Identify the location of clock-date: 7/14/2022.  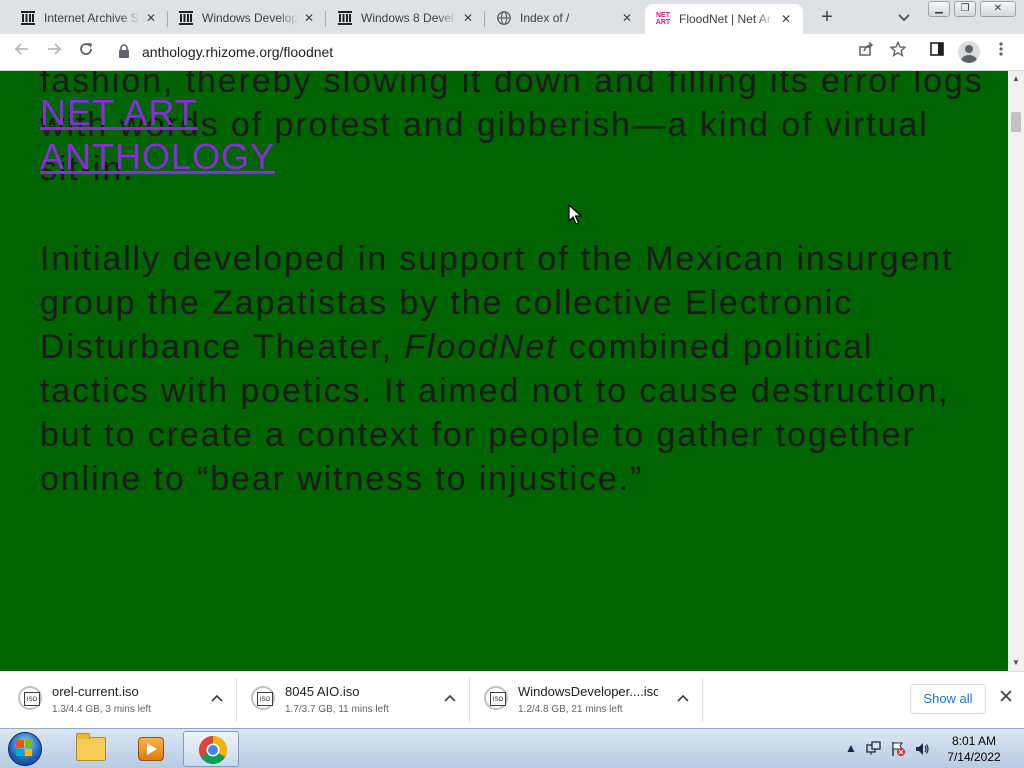
(974, 757).